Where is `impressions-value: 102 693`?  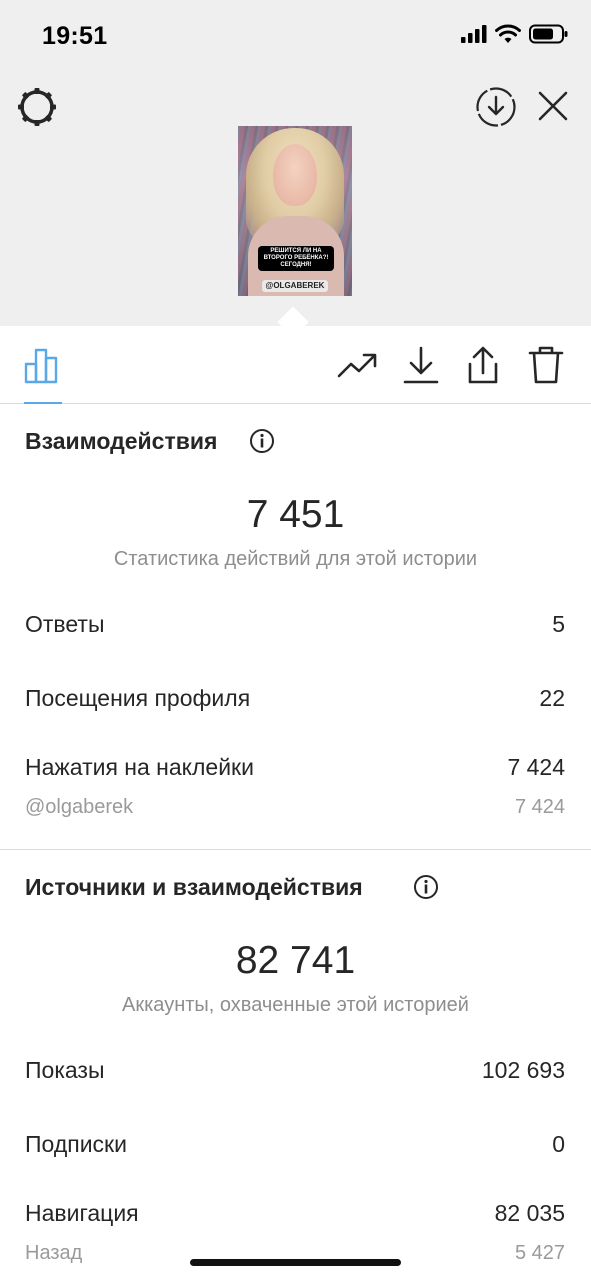
impressions-value: 102 693 is located at coordinates (523, 1070).